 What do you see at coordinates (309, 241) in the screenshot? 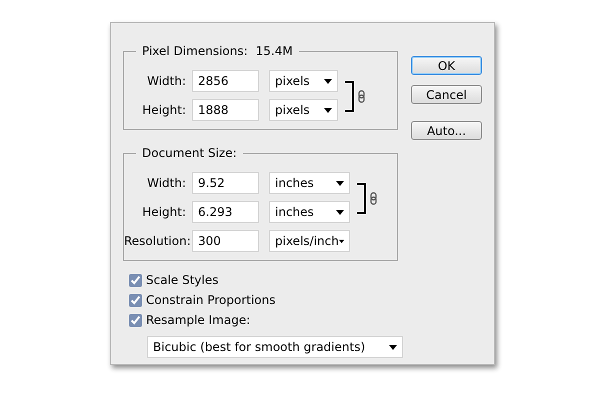
I see `unit-dropdown: pixels/inch` at bounding box center [309, 241].